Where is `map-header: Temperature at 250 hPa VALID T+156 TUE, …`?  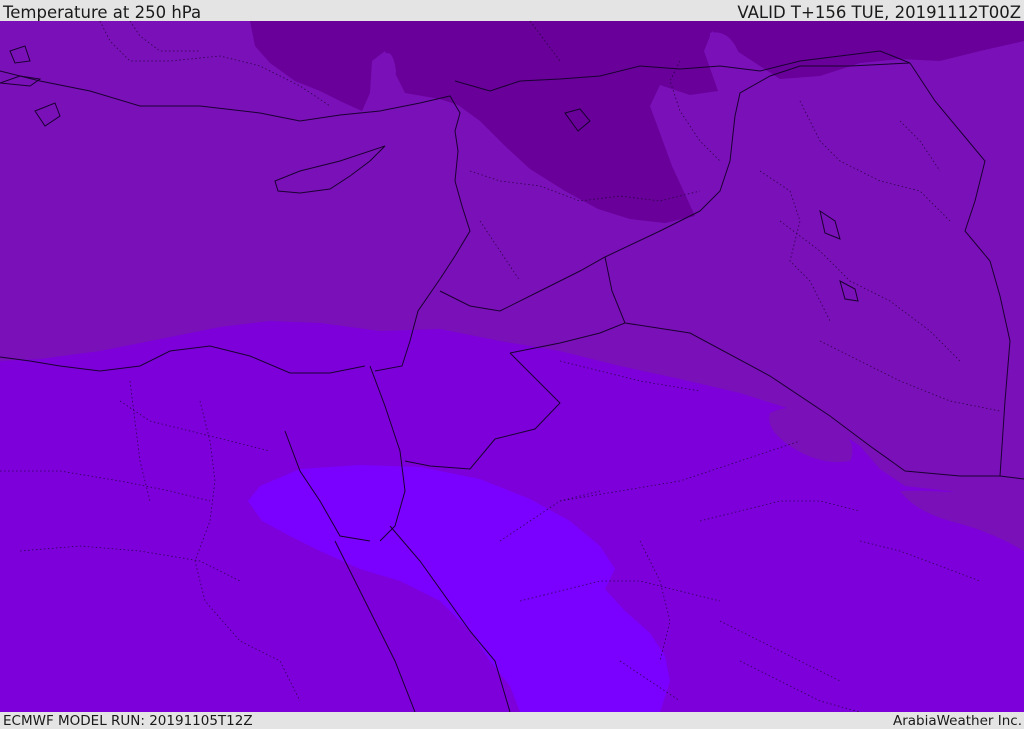
map-header: Temperature at 250 hPa VALID T+156 TUE, … is located at coordinates (512, 11).